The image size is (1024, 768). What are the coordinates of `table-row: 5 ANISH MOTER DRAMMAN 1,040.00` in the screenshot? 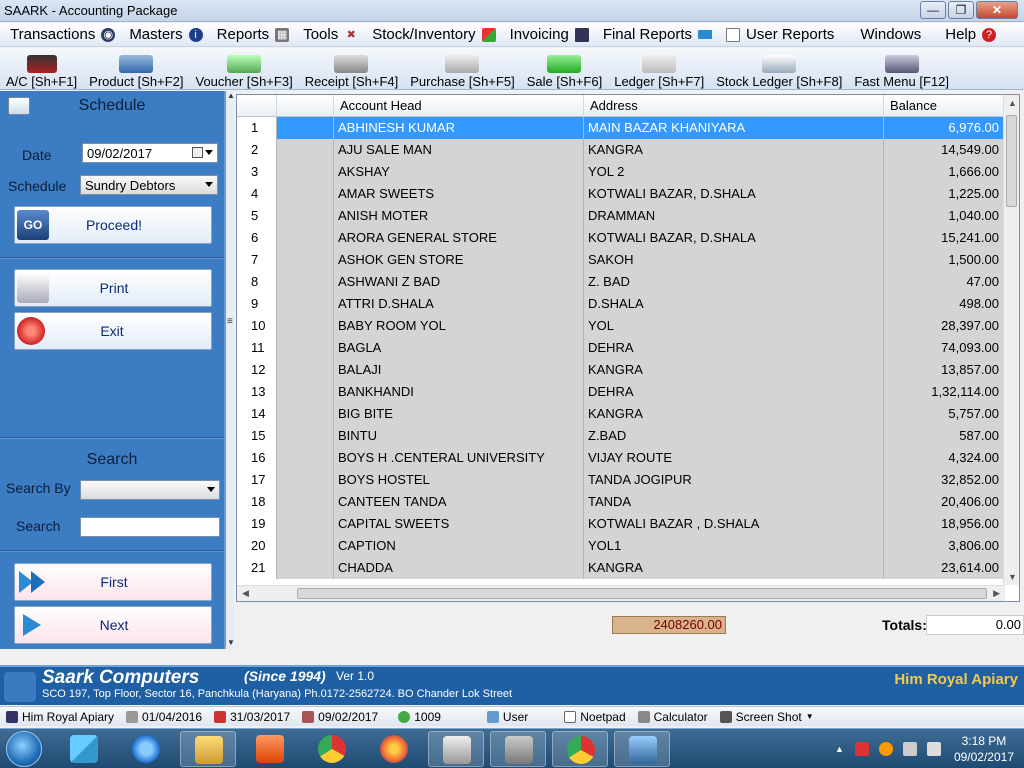 It's located at (621, 216).